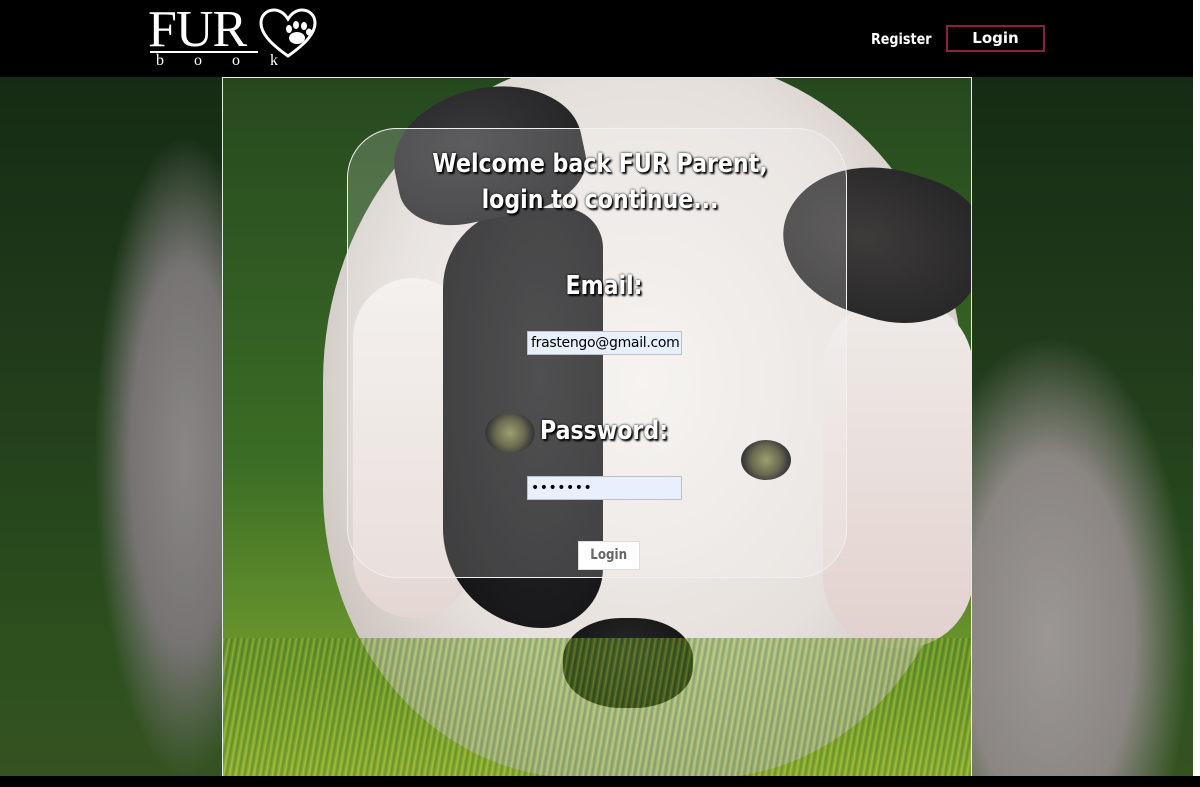  What do you see at coordinates (600, 781) in the screenshot?
I see `bottom-edge` at bounding box center [600, 781].